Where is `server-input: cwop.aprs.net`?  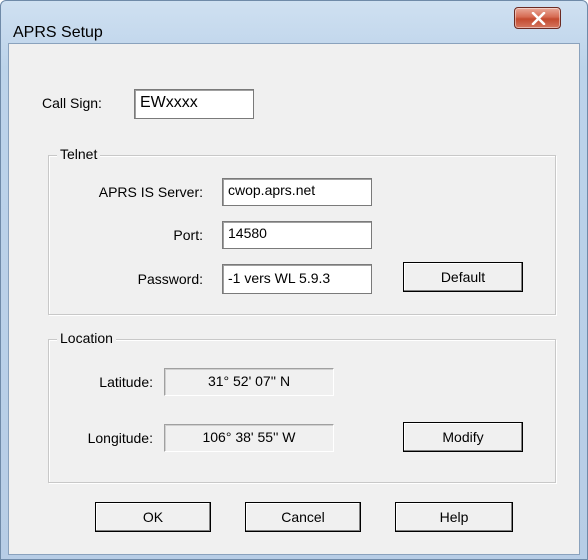
server-input: cwop.aprs.net is located at coordinates (297, 192).